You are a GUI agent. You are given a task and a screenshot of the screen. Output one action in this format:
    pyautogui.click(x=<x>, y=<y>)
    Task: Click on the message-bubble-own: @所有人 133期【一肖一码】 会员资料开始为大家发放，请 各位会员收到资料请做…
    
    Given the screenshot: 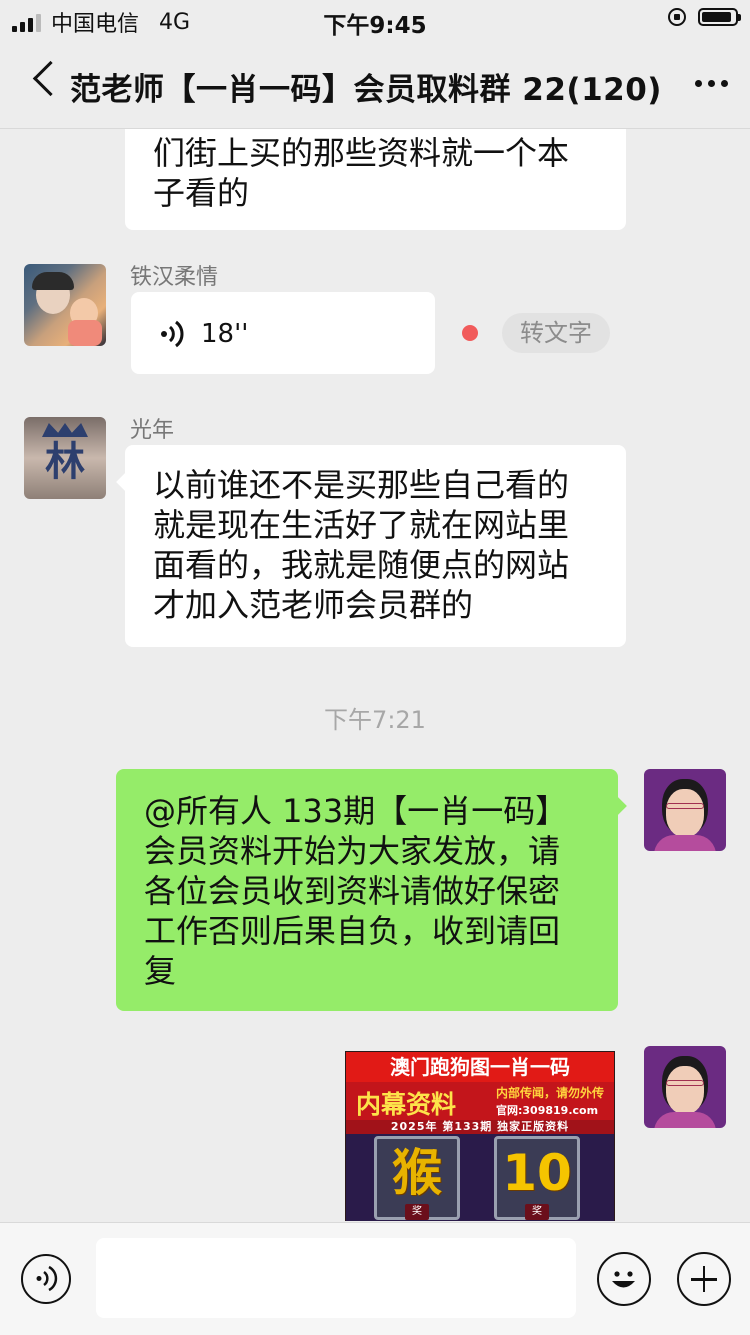 What is the action you would take?
    pyautogui.click(x=371, y=890)
    